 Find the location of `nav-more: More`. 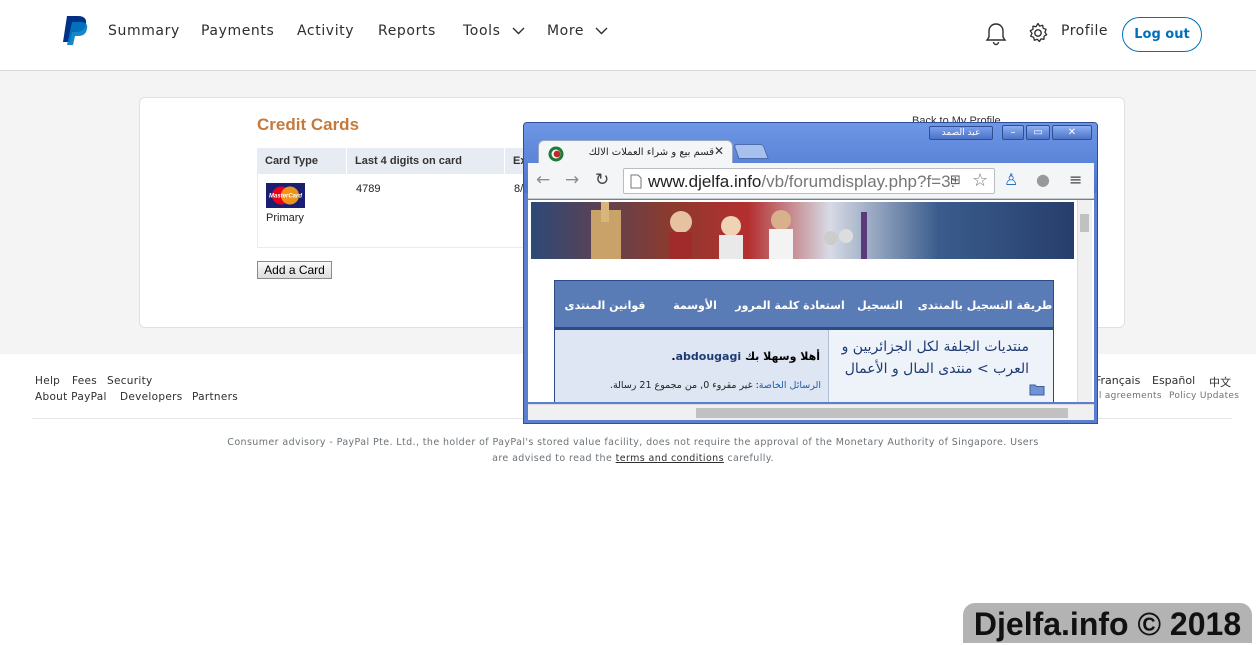

nav-more: More is located at coordinates (577, 31).